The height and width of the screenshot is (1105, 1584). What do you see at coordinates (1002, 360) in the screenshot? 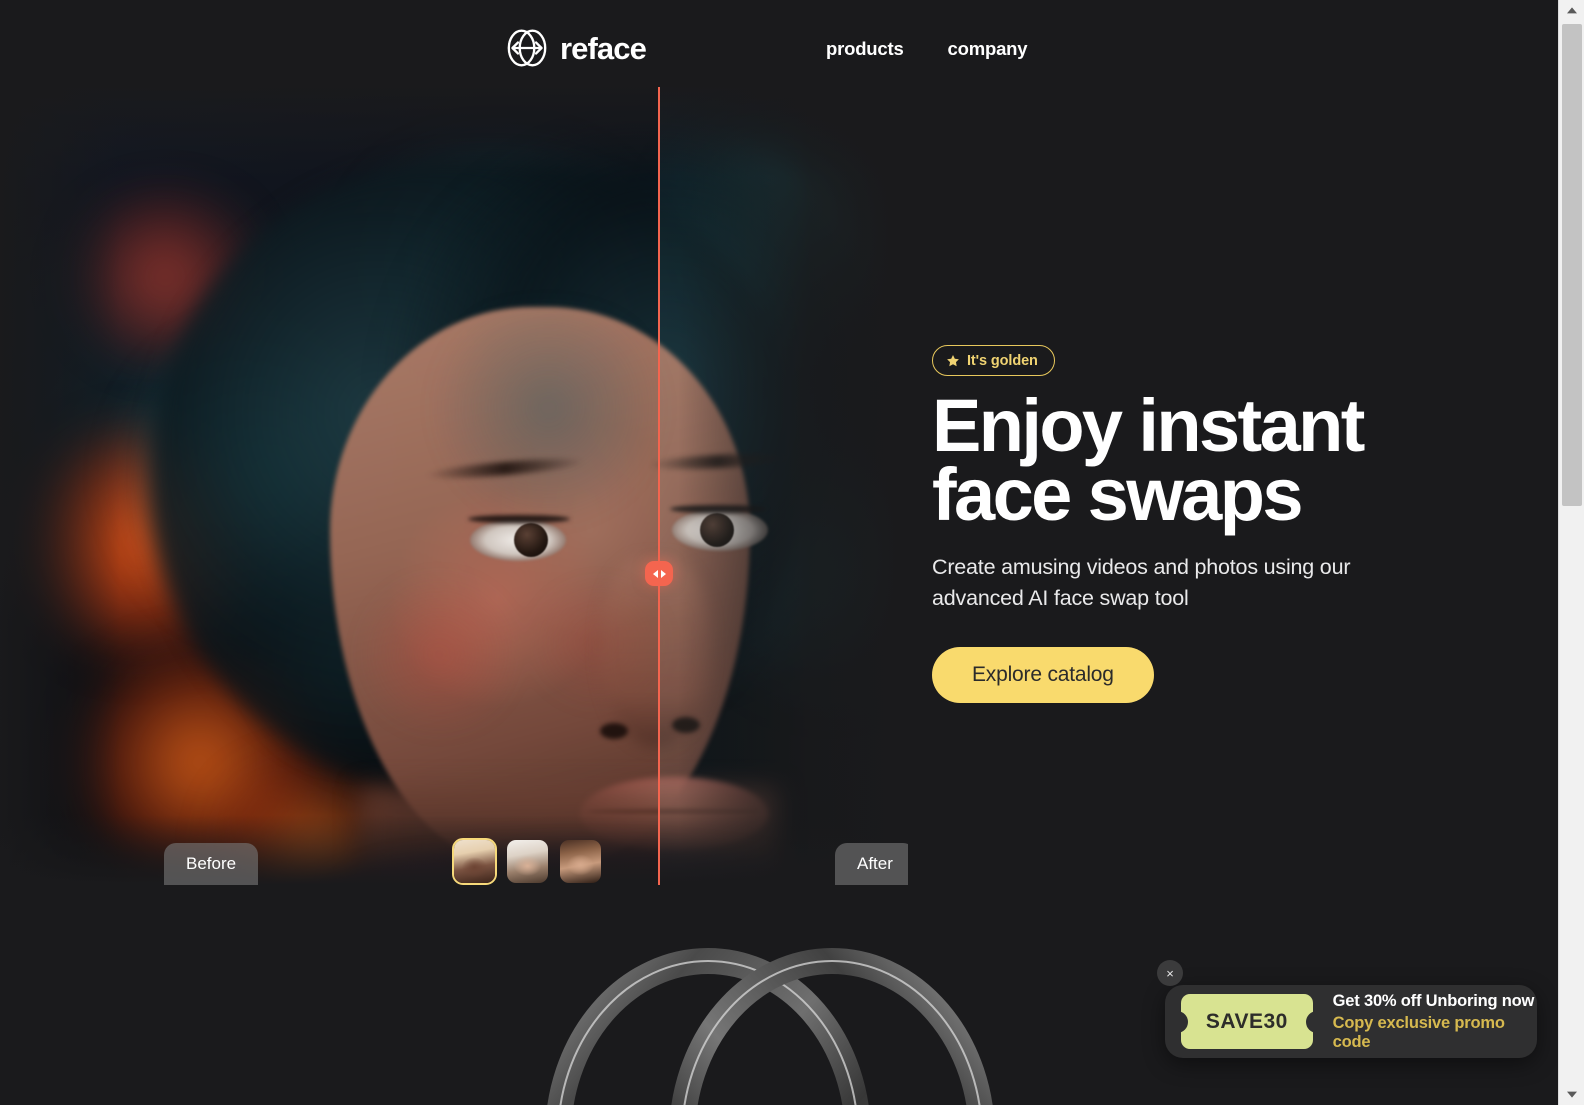
I see `golden-badge-label: It's golden` at bounding box center [1002, 360].